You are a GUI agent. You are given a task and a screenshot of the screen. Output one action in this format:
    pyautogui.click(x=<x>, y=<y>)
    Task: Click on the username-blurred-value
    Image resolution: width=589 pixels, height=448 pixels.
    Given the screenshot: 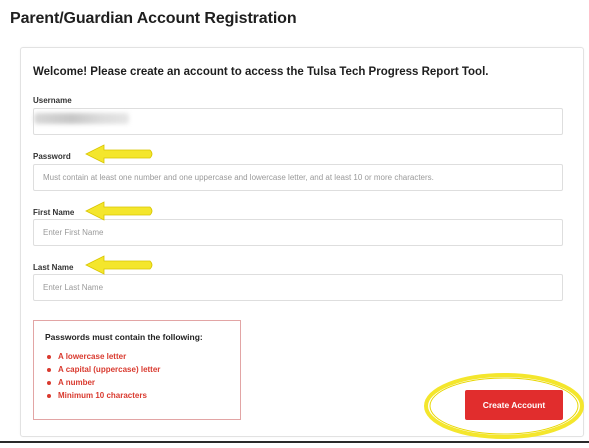 What is the action you would take?
    pyautogui.click(x=81, y=118)
    